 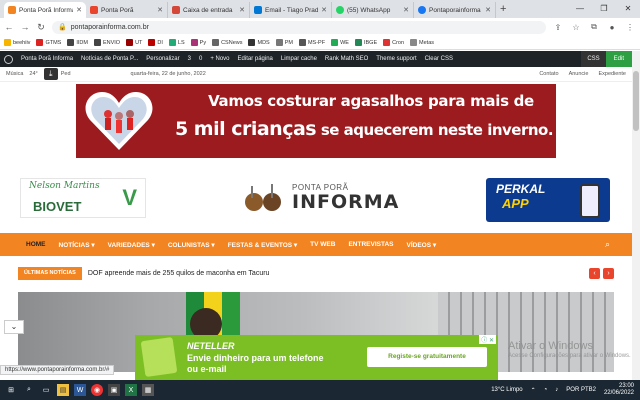 What do you see at coordinates (576, 27) in the screenshot?
I see `star-icon: ☆` at bounding box center [576, 27].